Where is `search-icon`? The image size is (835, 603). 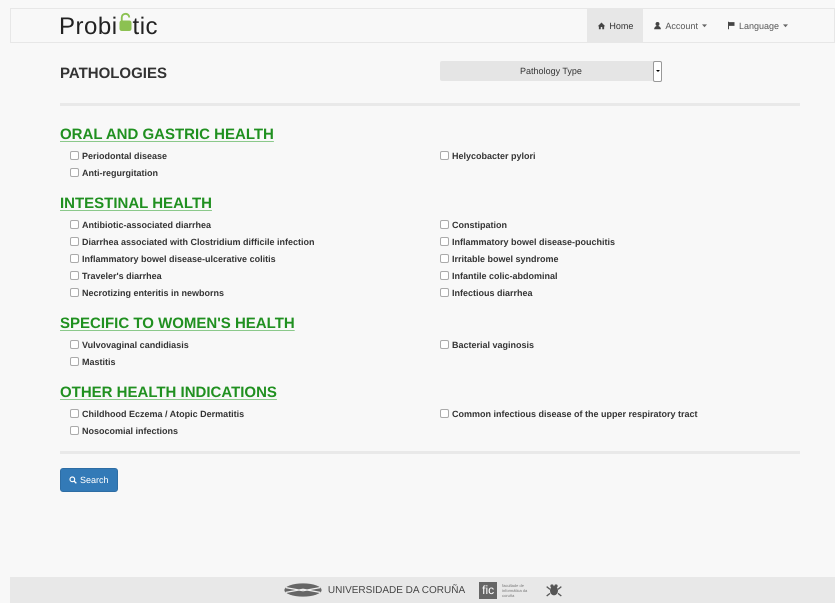 search-icon is located at coordinates (73, 480).